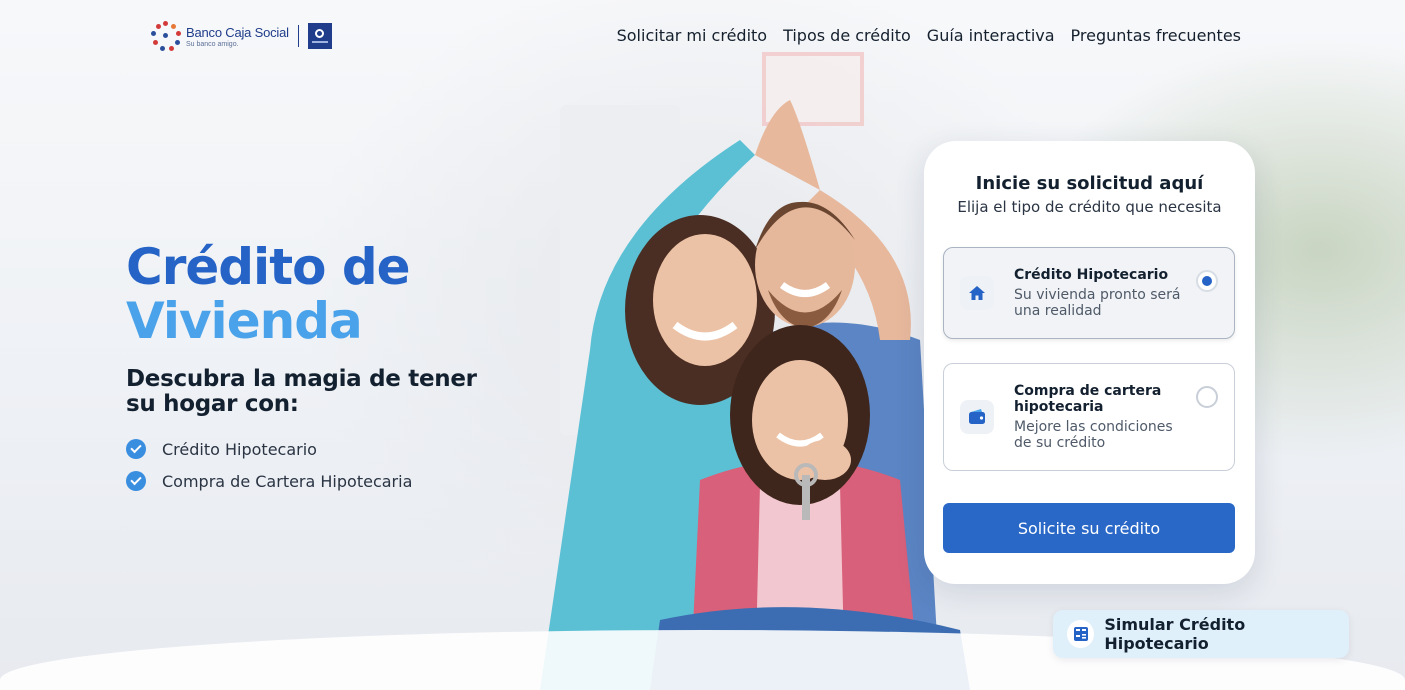  Describe the element at coordinates (268, 267) in the screenshot. I see `hero-title-line1: Crédito de` at that location.